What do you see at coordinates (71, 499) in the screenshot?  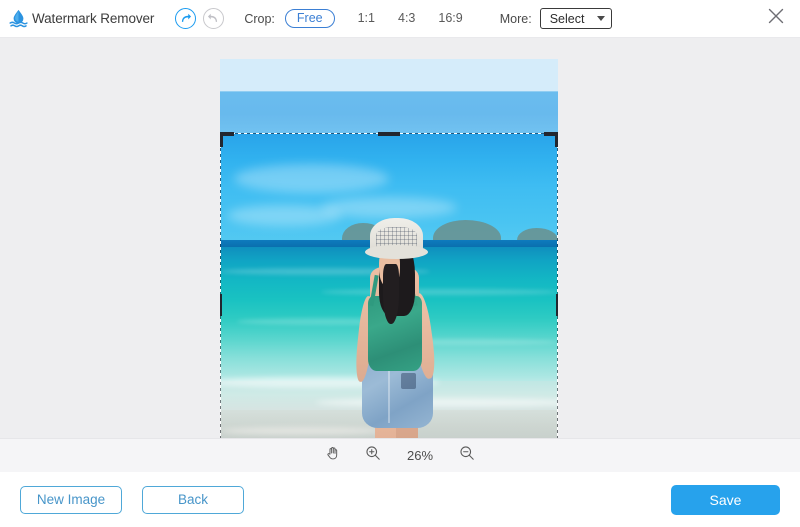 I see `new-image-button: New Image` at bounding box center [71, 499].